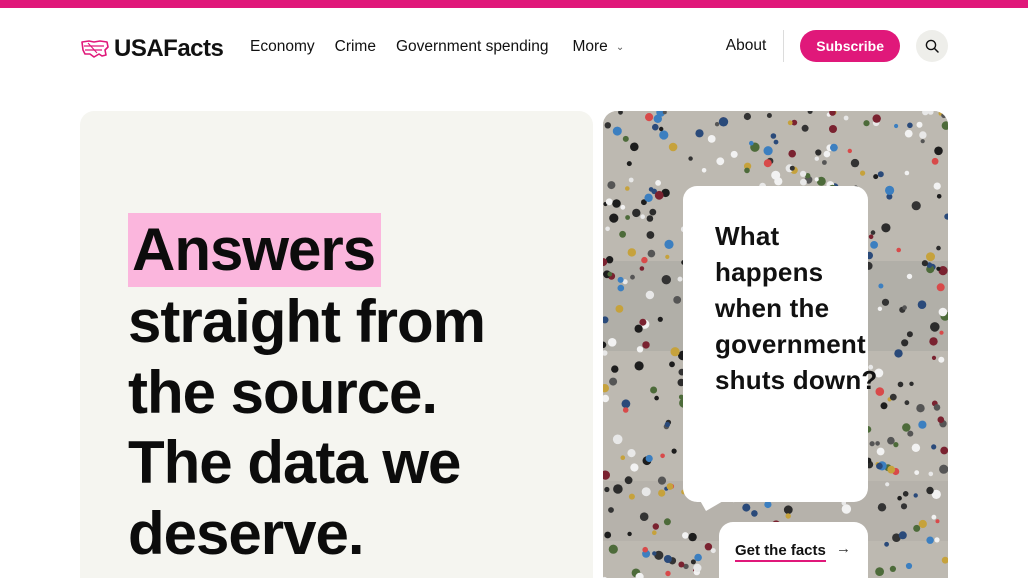 The height and width of the screenshot is (578, 1028). Describe the element at coordinates (714, 504) in the screenshot. I see `bubble-tail` at that location.